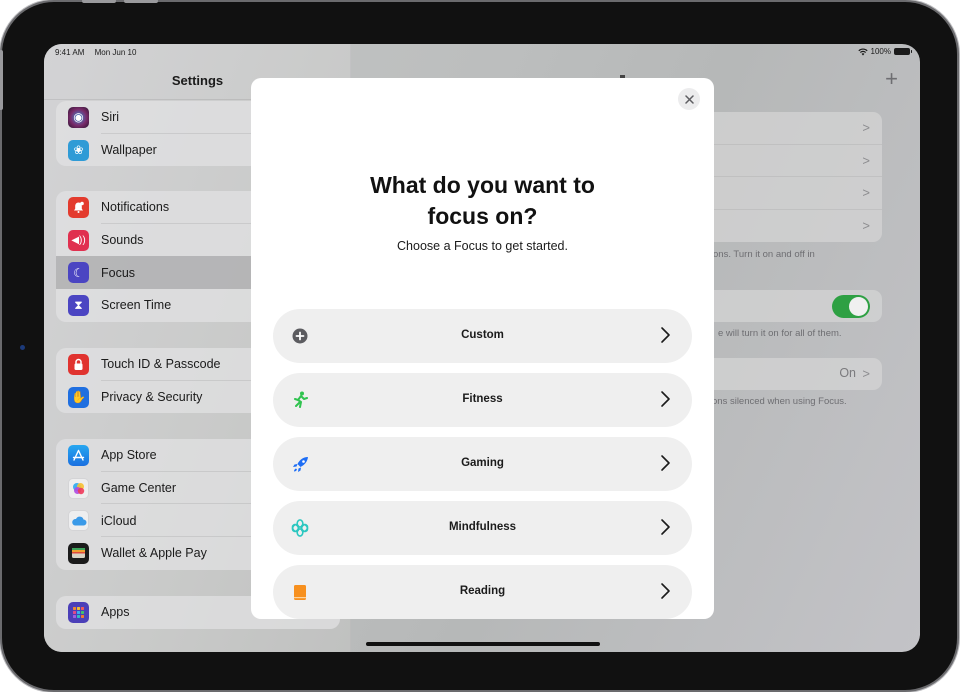 The height and width of the screenshot is (692, 960). Describe the element at coordinates (129, 150) in the screenshot. I see `sidebar-item-label: Wallpaper` at that location.